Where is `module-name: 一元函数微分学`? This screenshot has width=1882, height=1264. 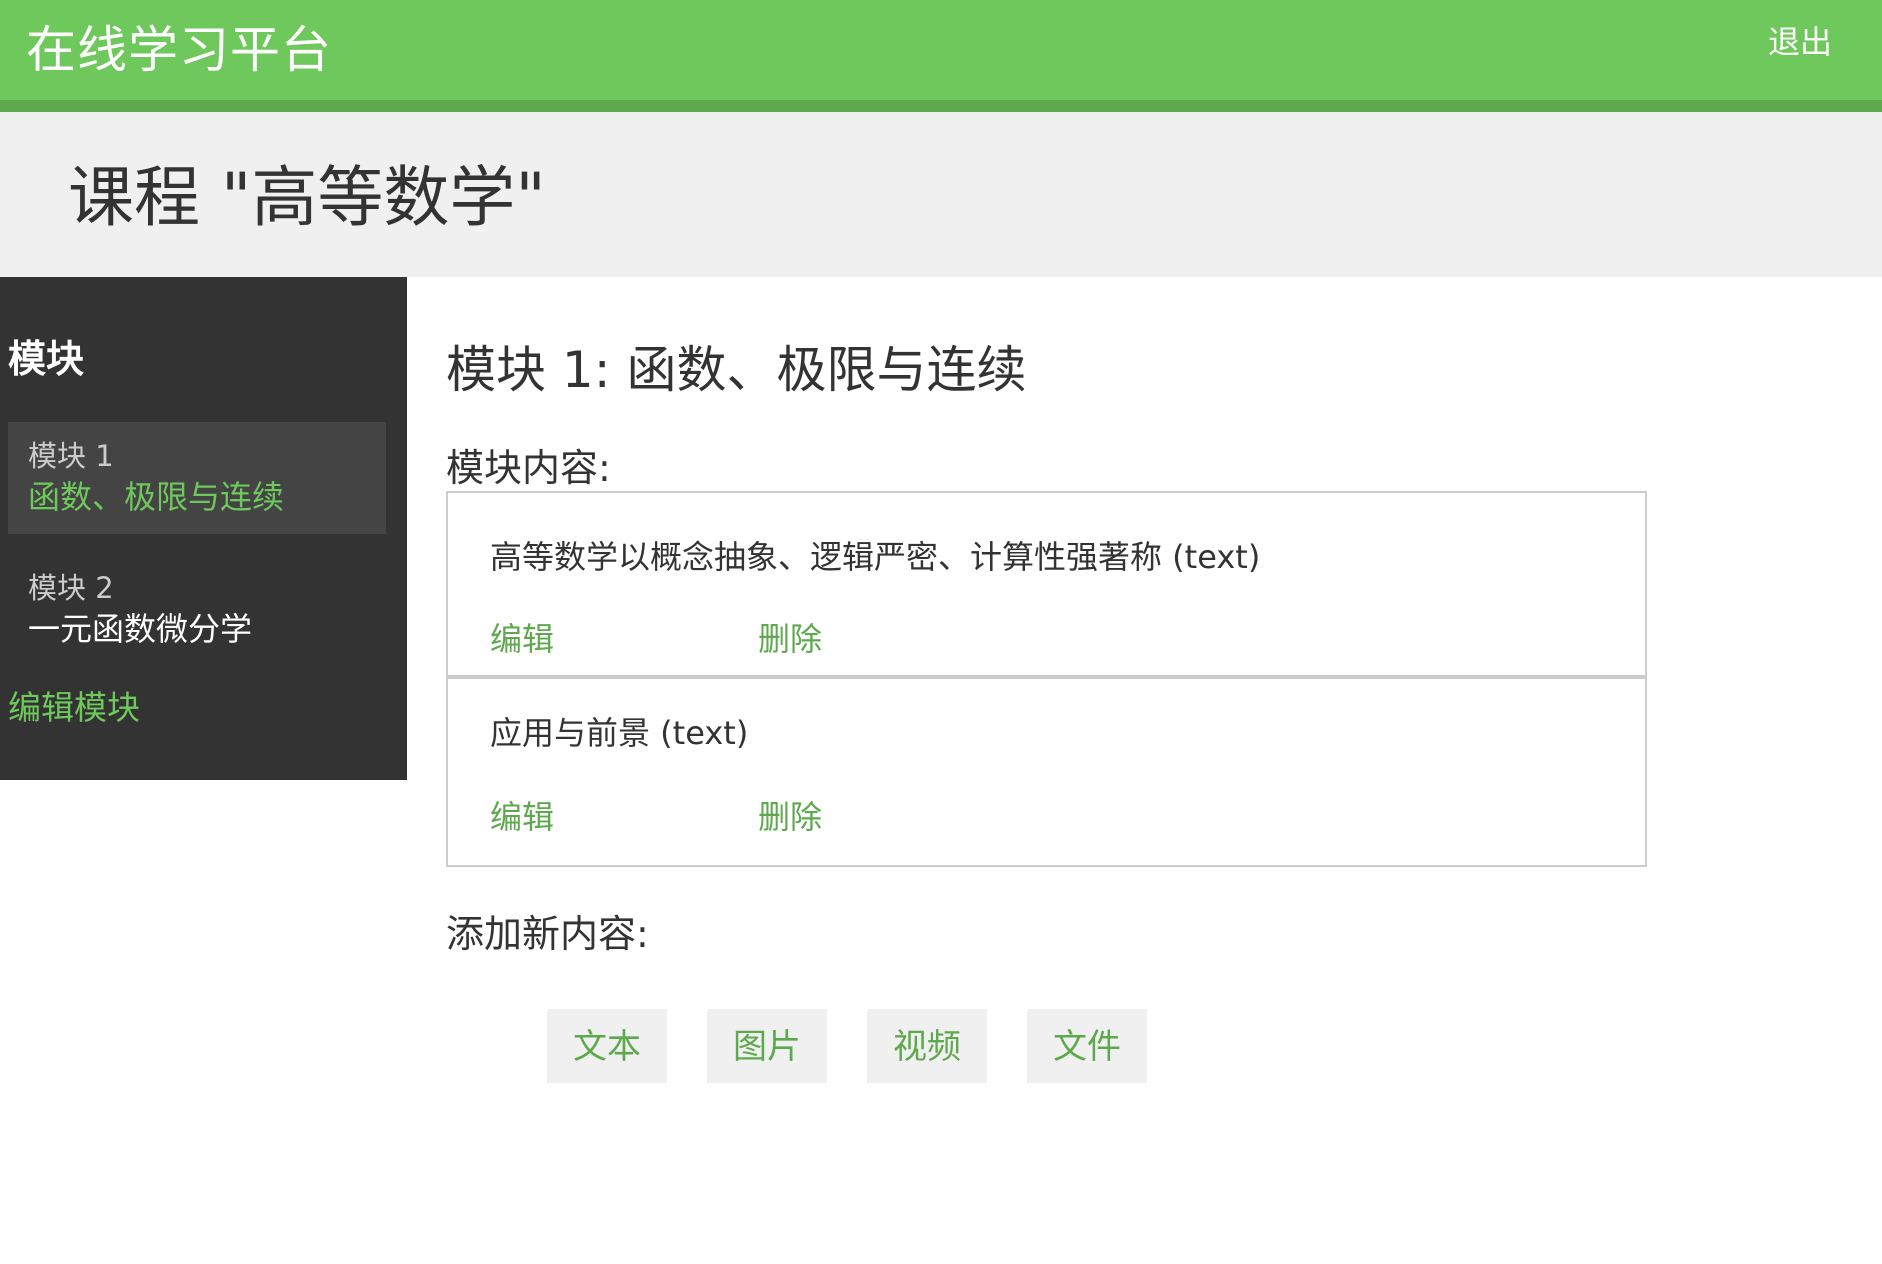
module-name: 一元函数微分学 is located at coordinates (140, 629).